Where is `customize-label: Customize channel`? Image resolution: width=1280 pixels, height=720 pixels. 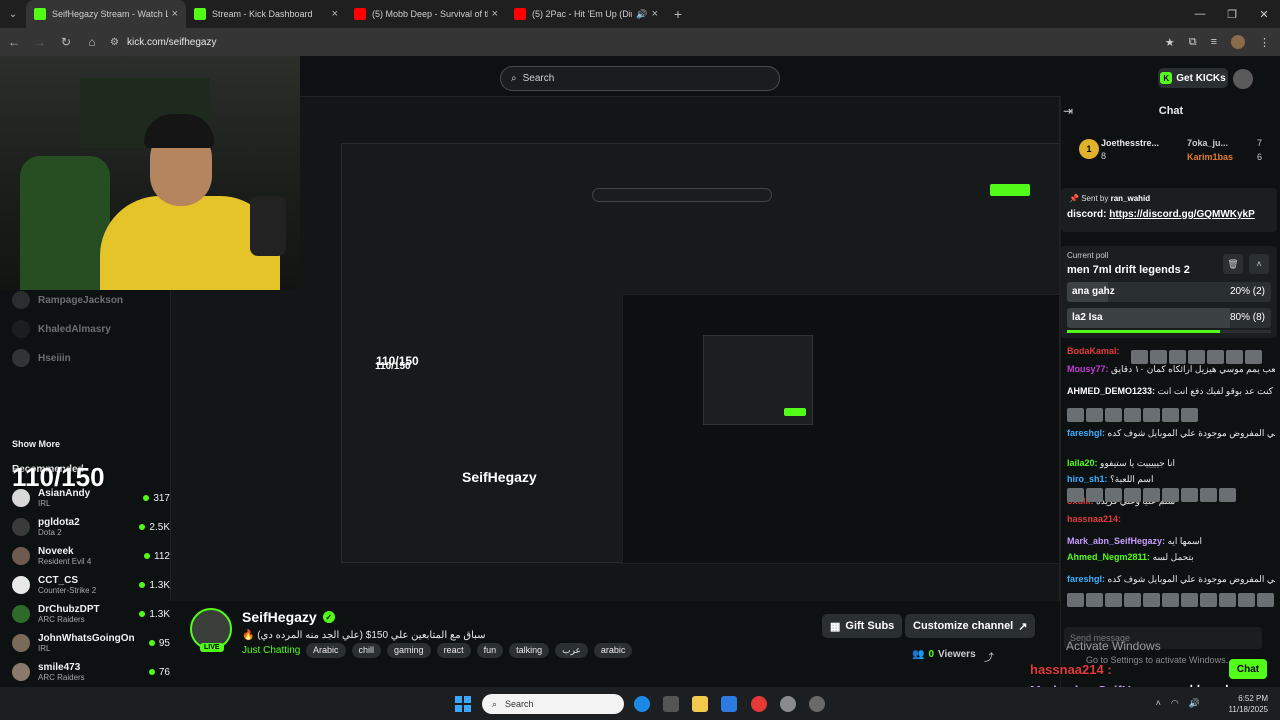
customize-label: Customize channel is located at coordinates (963, 626).